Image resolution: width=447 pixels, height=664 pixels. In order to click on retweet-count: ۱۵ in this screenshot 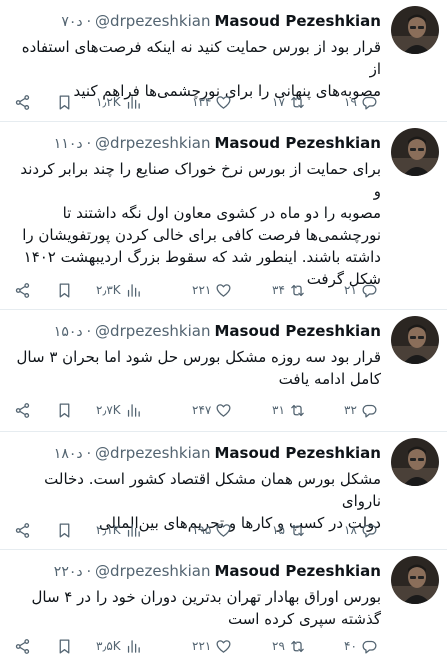, I will do `click(278, 530)`.